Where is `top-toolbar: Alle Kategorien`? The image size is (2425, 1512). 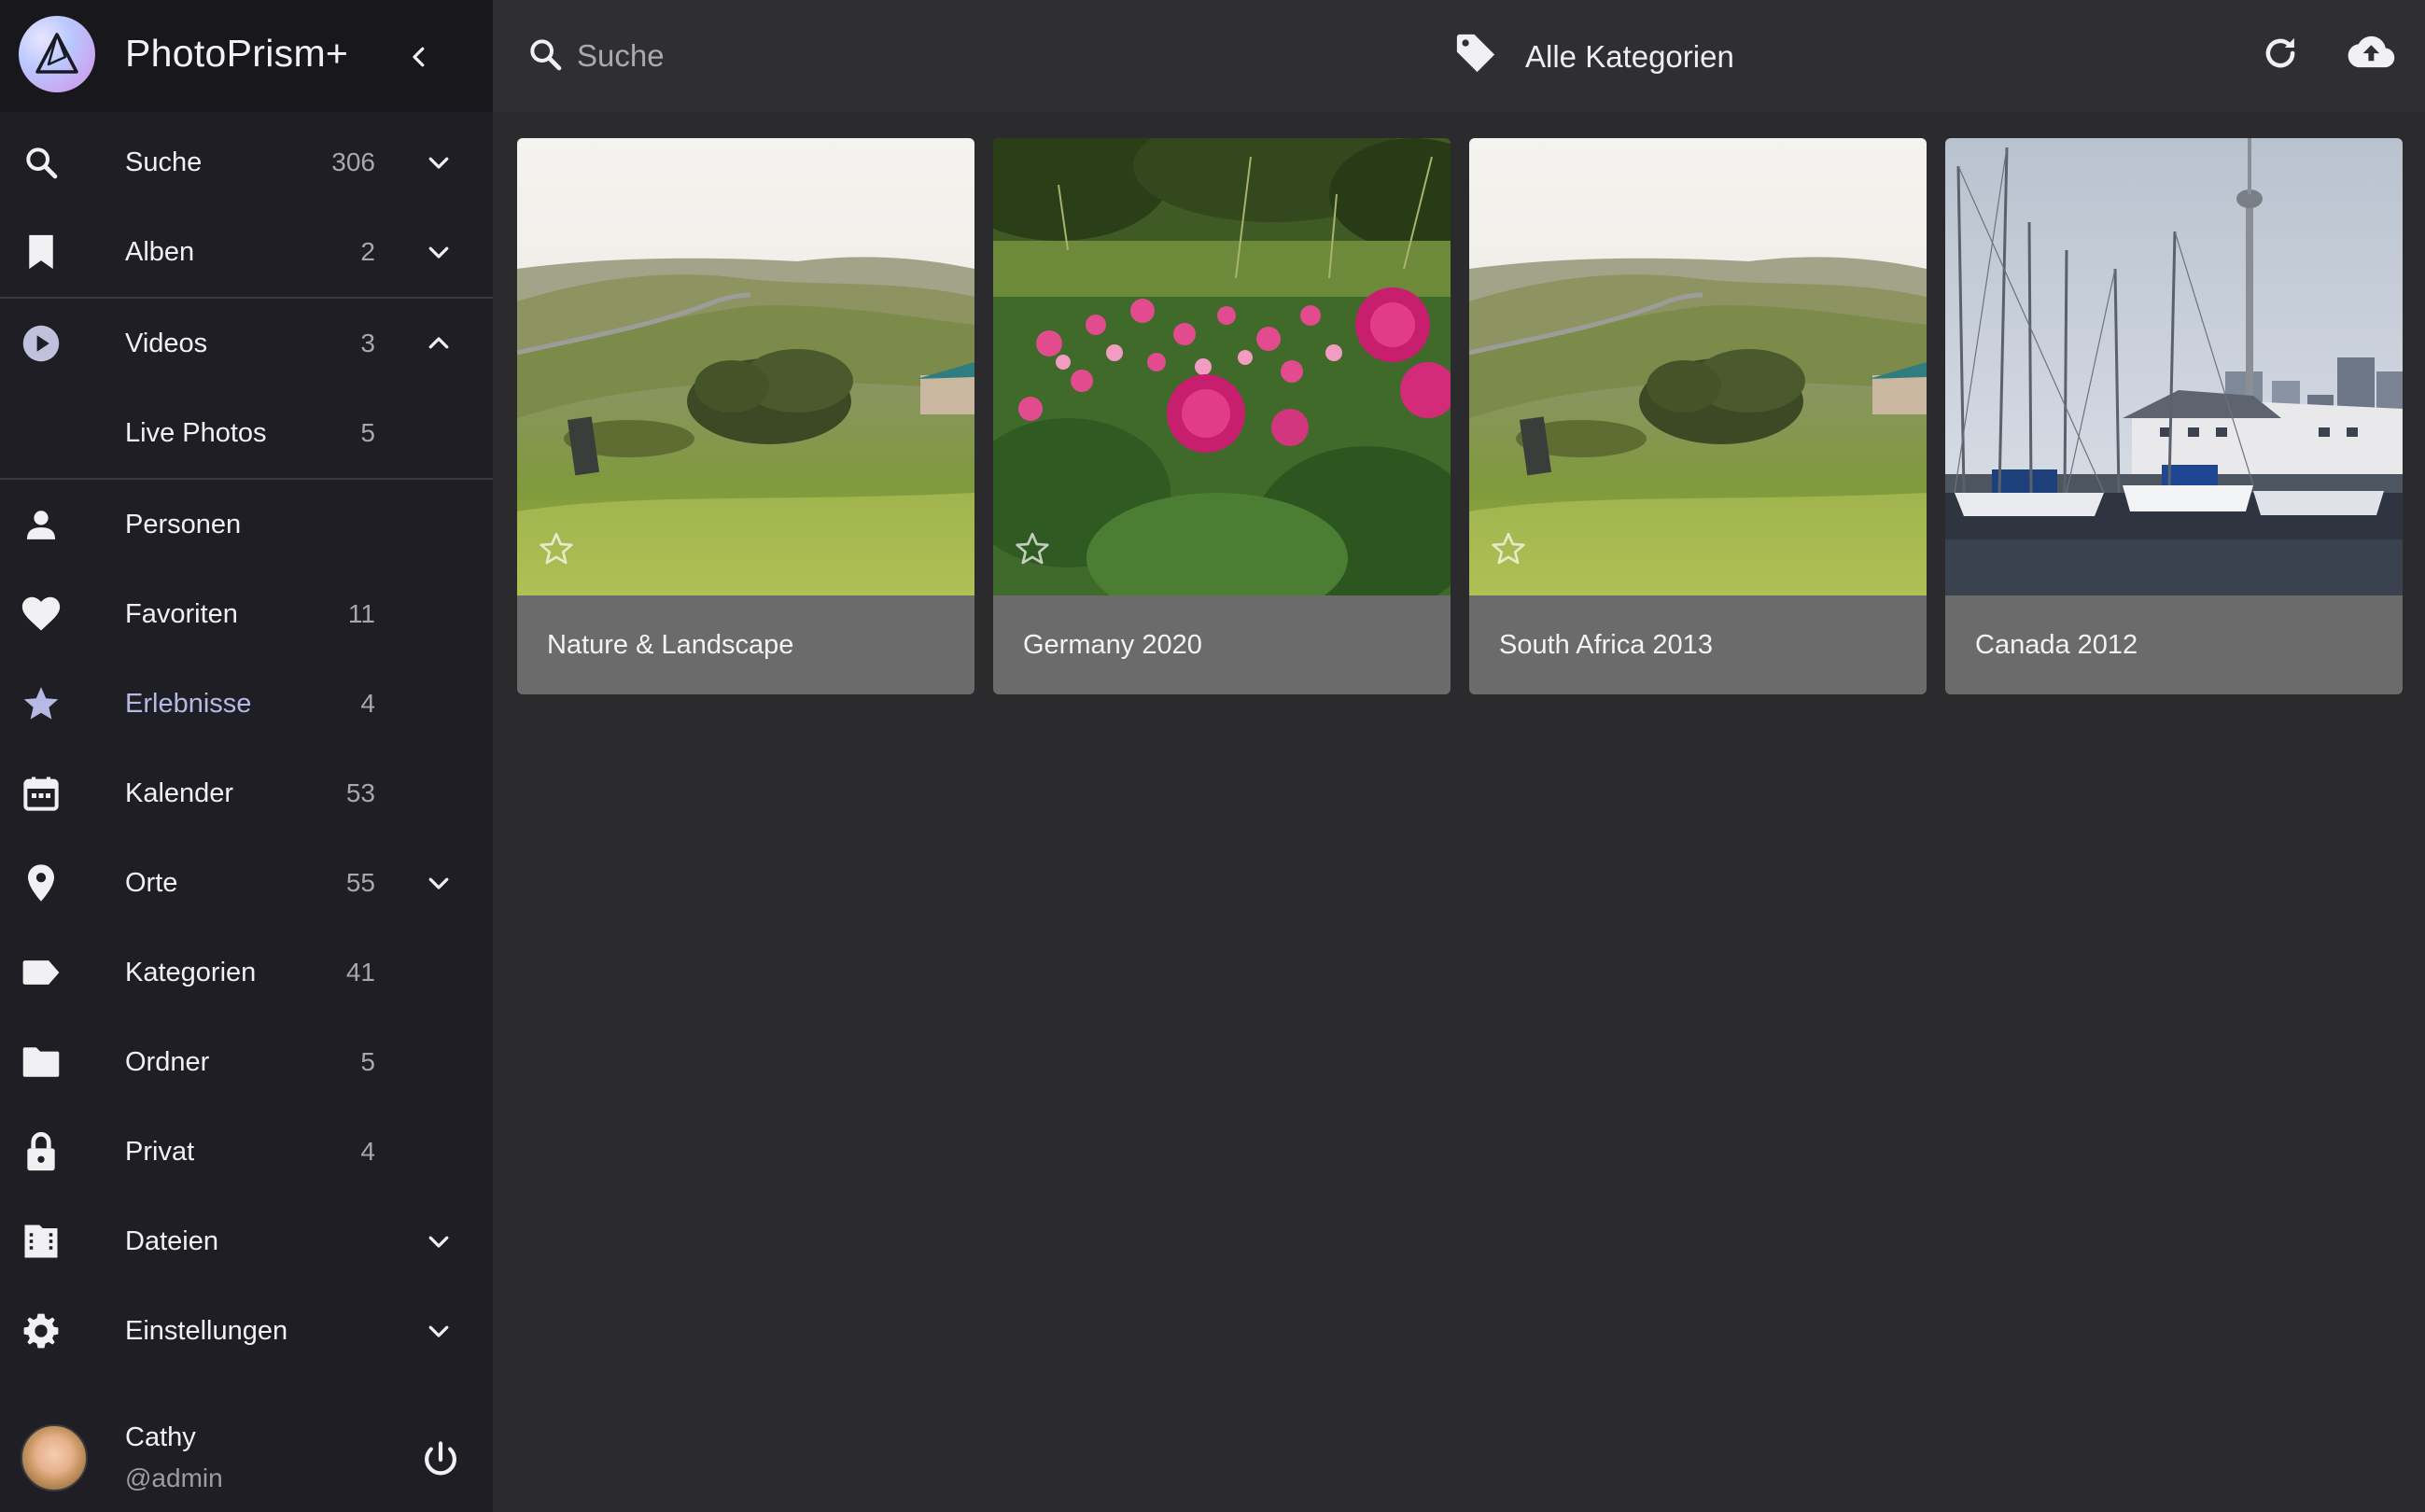 top-toolbar: Alle Kategorien is located at coordinates (1459, 56).